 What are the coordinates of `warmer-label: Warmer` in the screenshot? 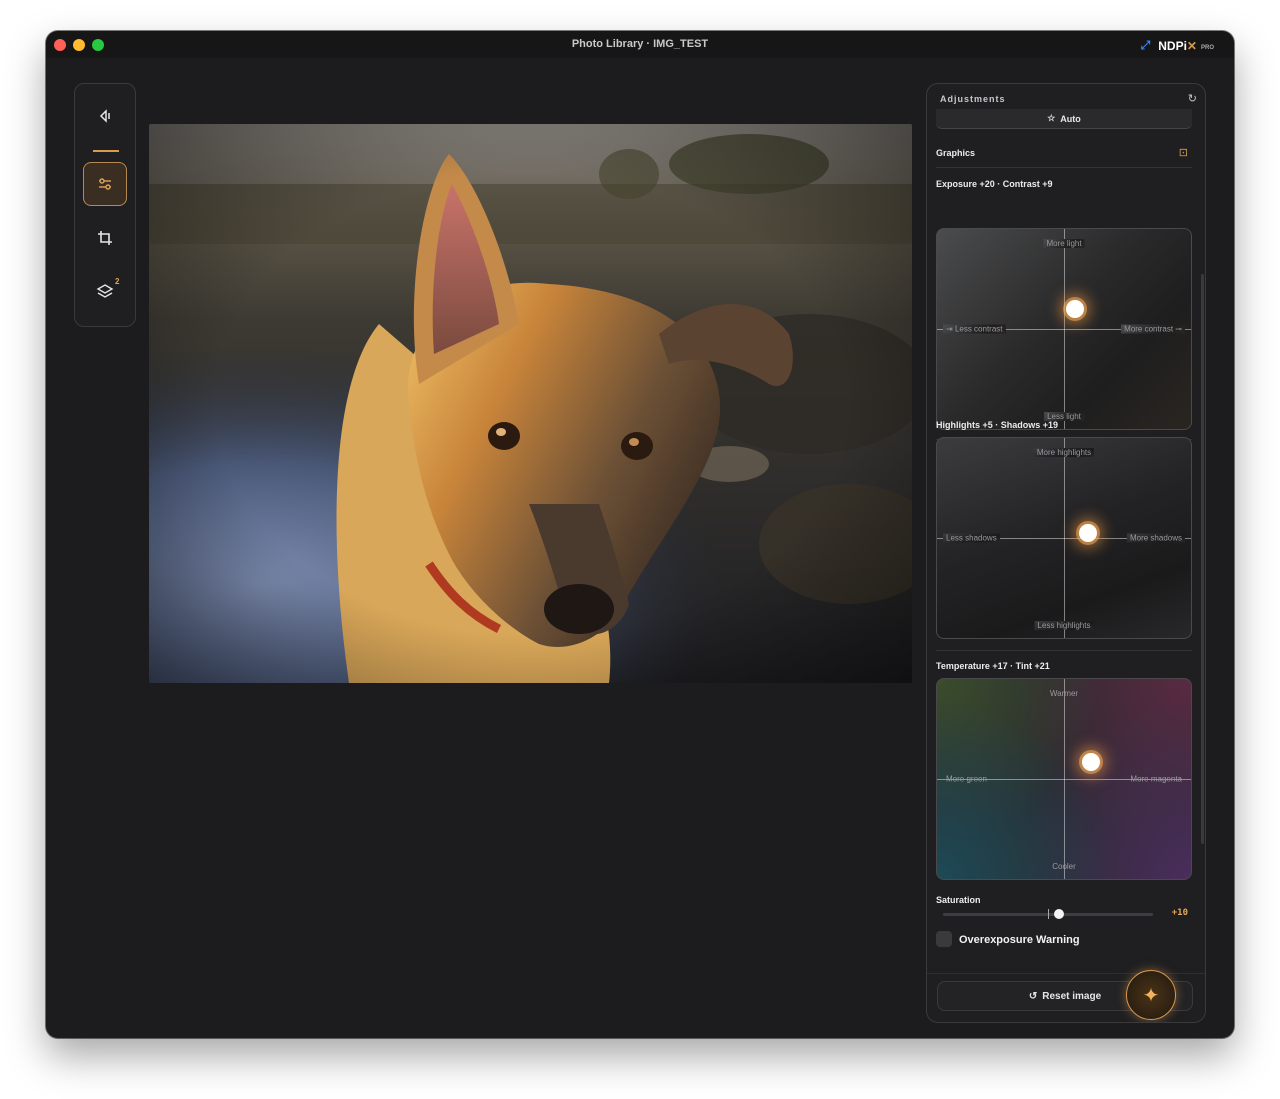 It's located at (1064, 693).